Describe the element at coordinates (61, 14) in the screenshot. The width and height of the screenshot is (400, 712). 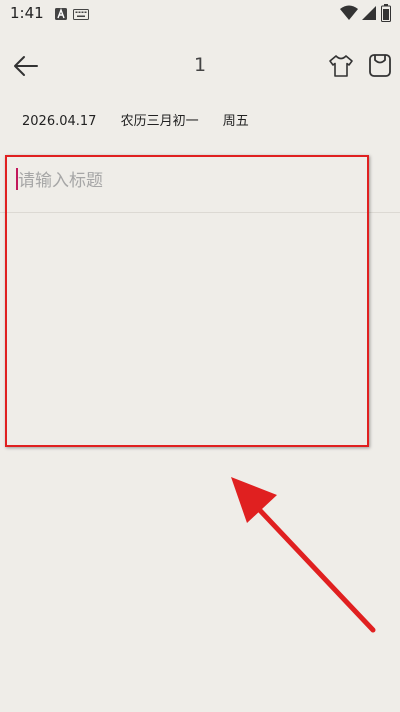
I see `a-notification-icon` at that location.